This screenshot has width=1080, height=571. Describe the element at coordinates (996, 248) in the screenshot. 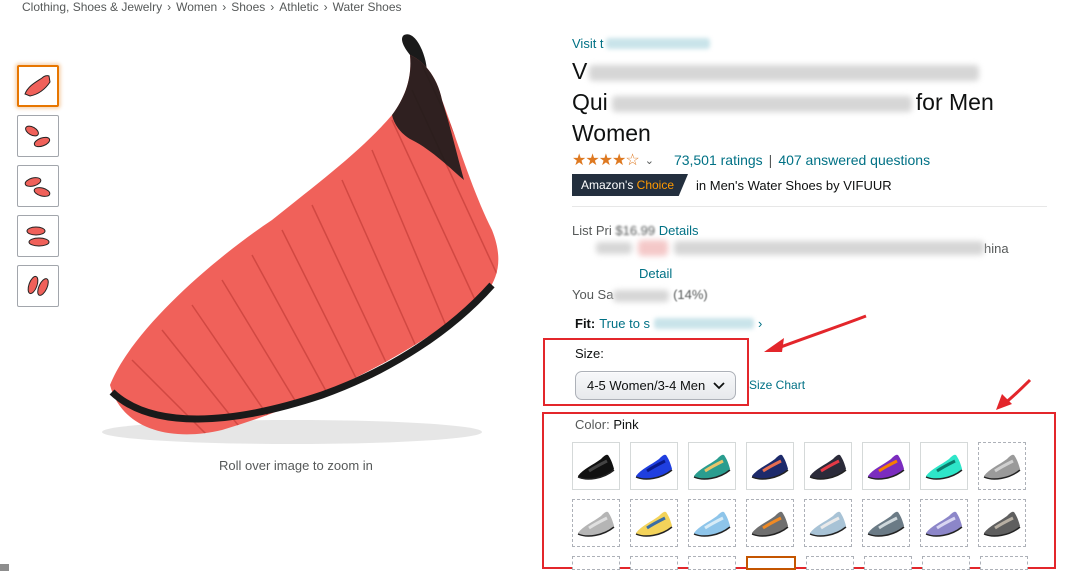

I see `ships-to-text: hina` at that location.